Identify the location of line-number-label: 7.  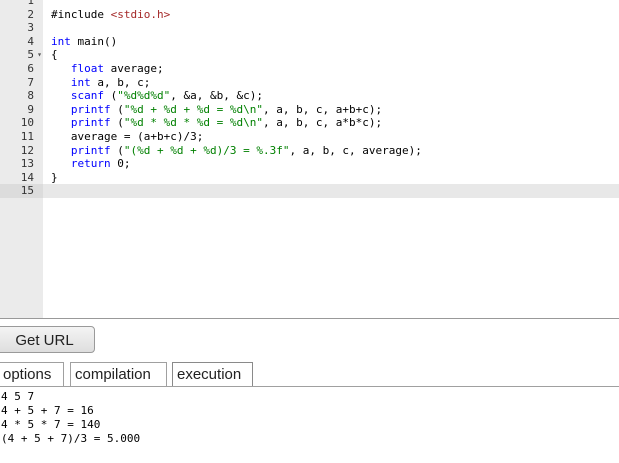
(30, 82).